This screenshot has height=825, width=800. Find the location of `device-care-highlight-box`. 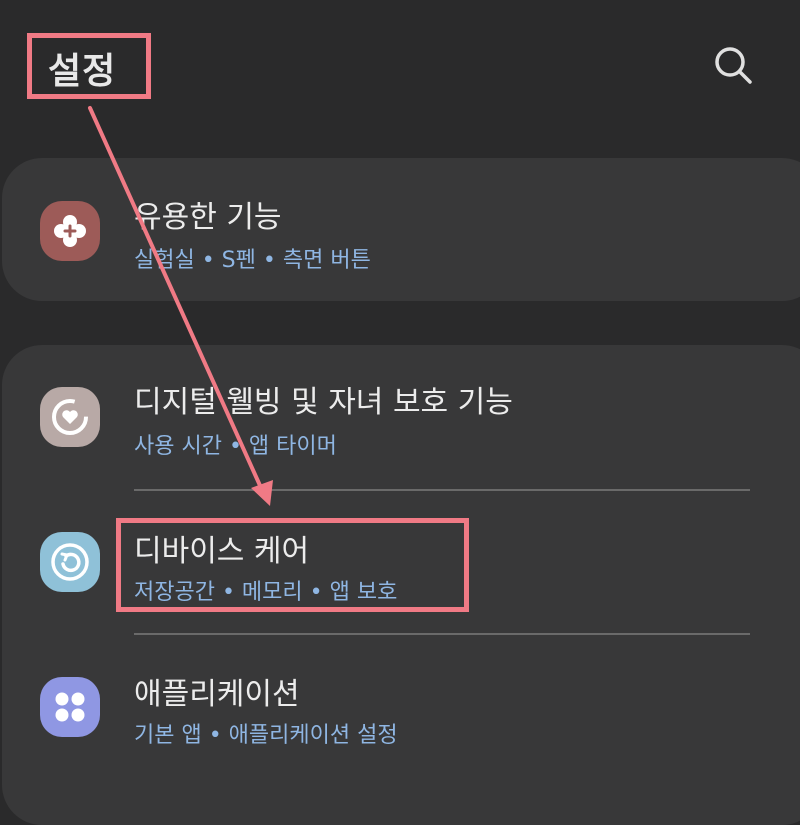

device-care-highlight-box is located at coordinates (292, 565).